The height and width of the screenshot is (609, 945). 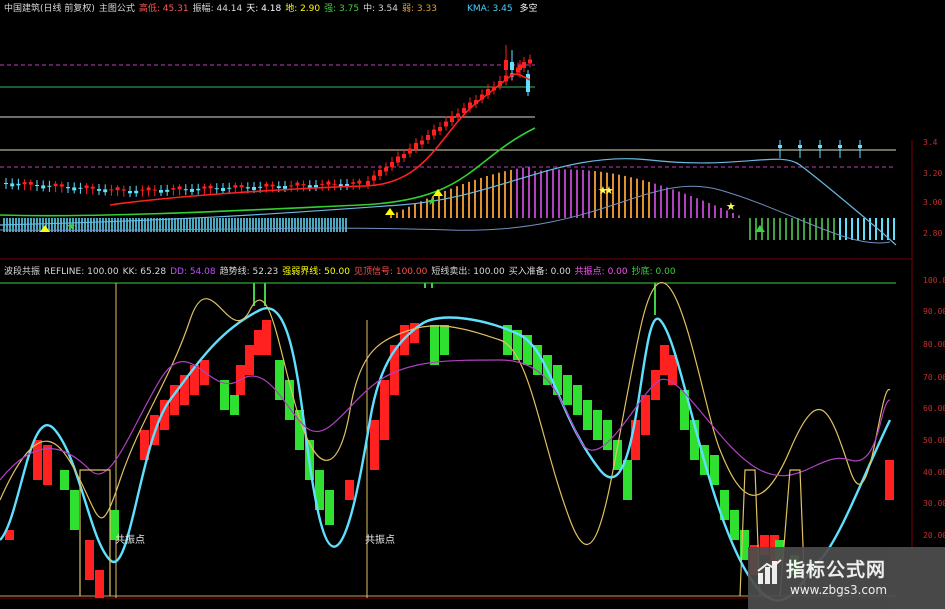 What do you see at coordinates (130, 540) in the screenshot?
I see `resonance-point-label-1: 共振点` at bounding box center [130, 540].